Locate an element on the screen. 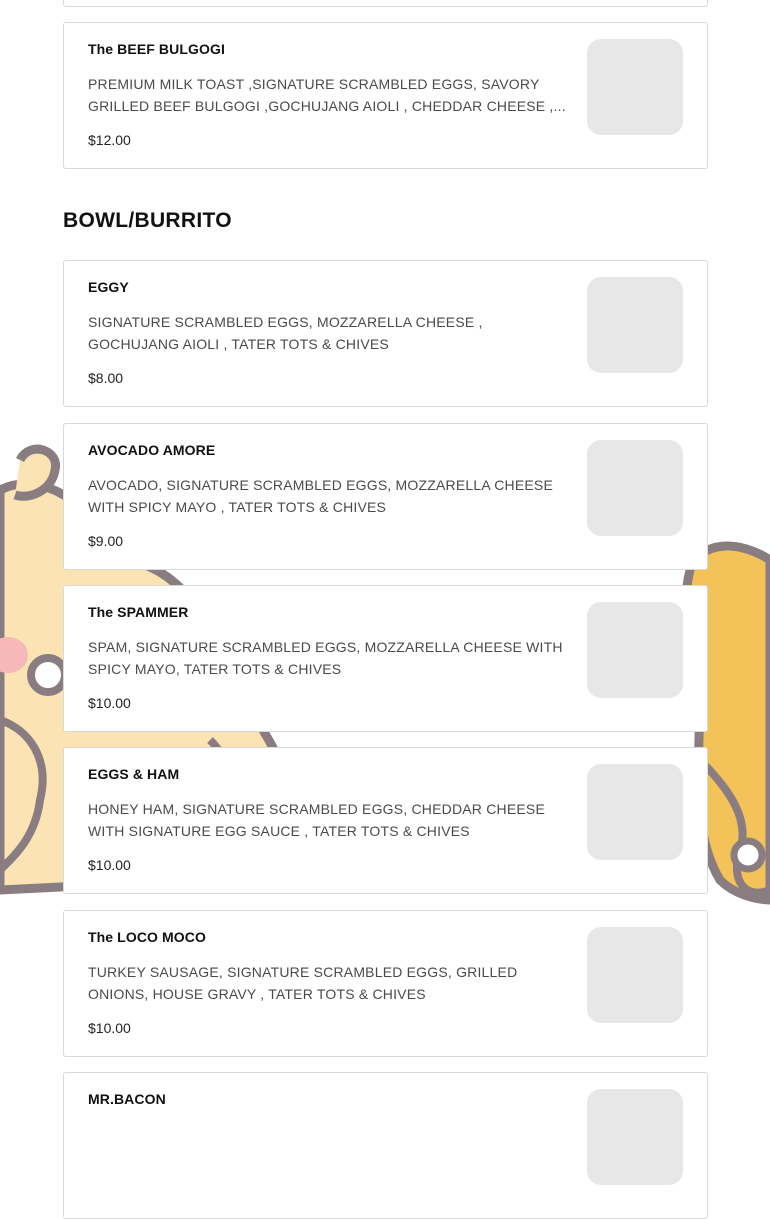 The height and width of the screenshot is (1219, 770). menu-item-name: The BEEF BULGOGI is located at coordinates (156, 49).